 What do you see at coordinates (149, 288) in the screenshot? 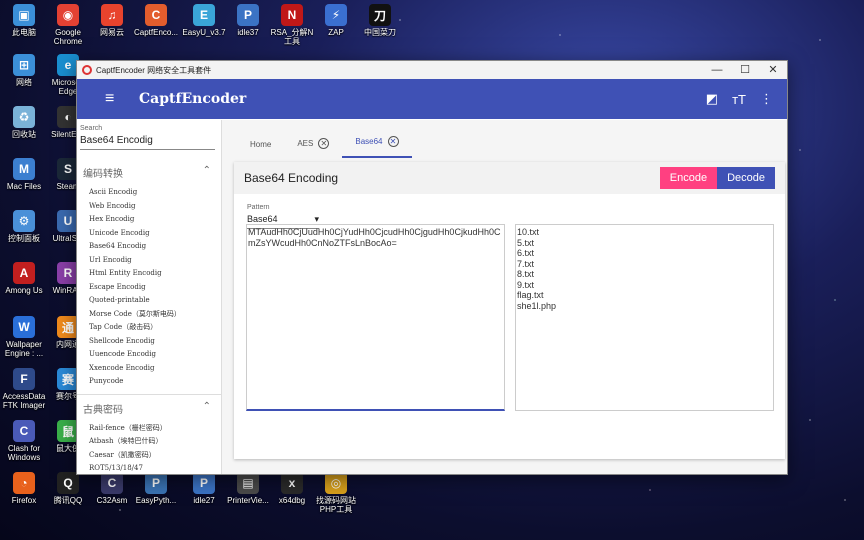
I see `sidebar-item: Escape Encodig` at bounding box center [149, 288].